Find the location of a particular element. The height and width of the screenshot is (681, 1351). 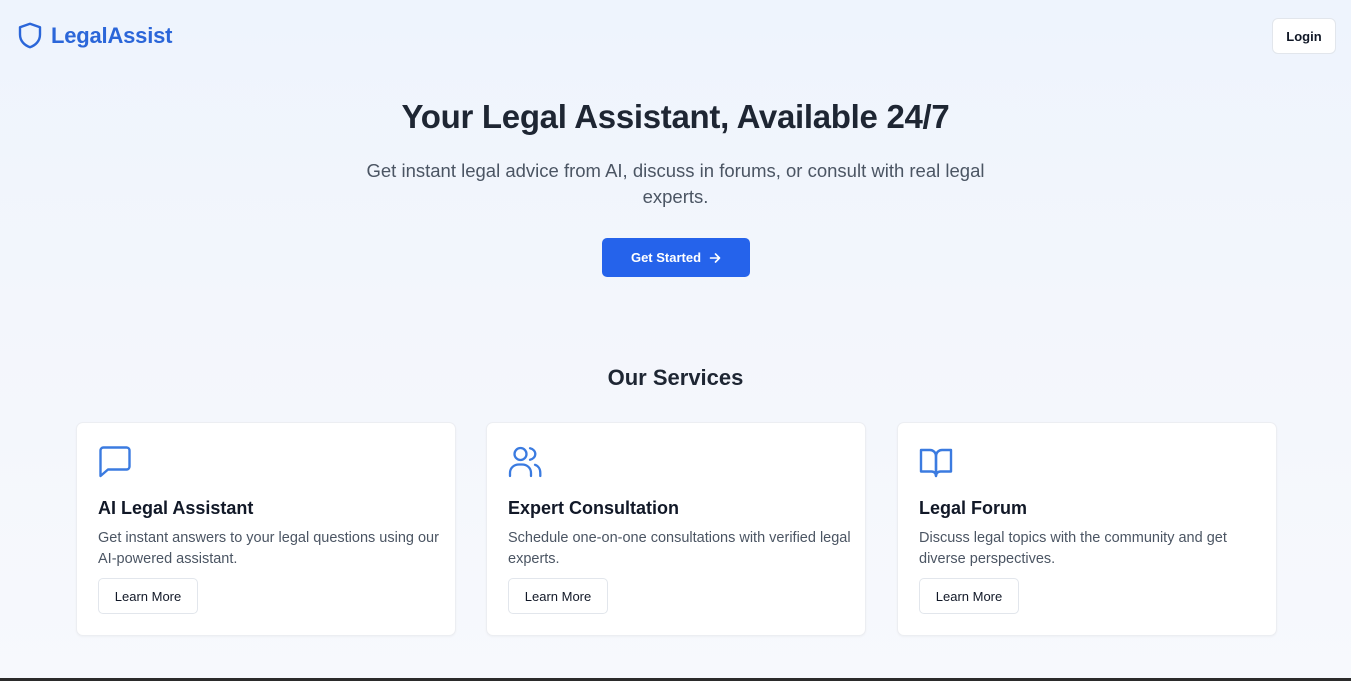

card-title: AI Legal Assistant is located at coordinates (176, 508).